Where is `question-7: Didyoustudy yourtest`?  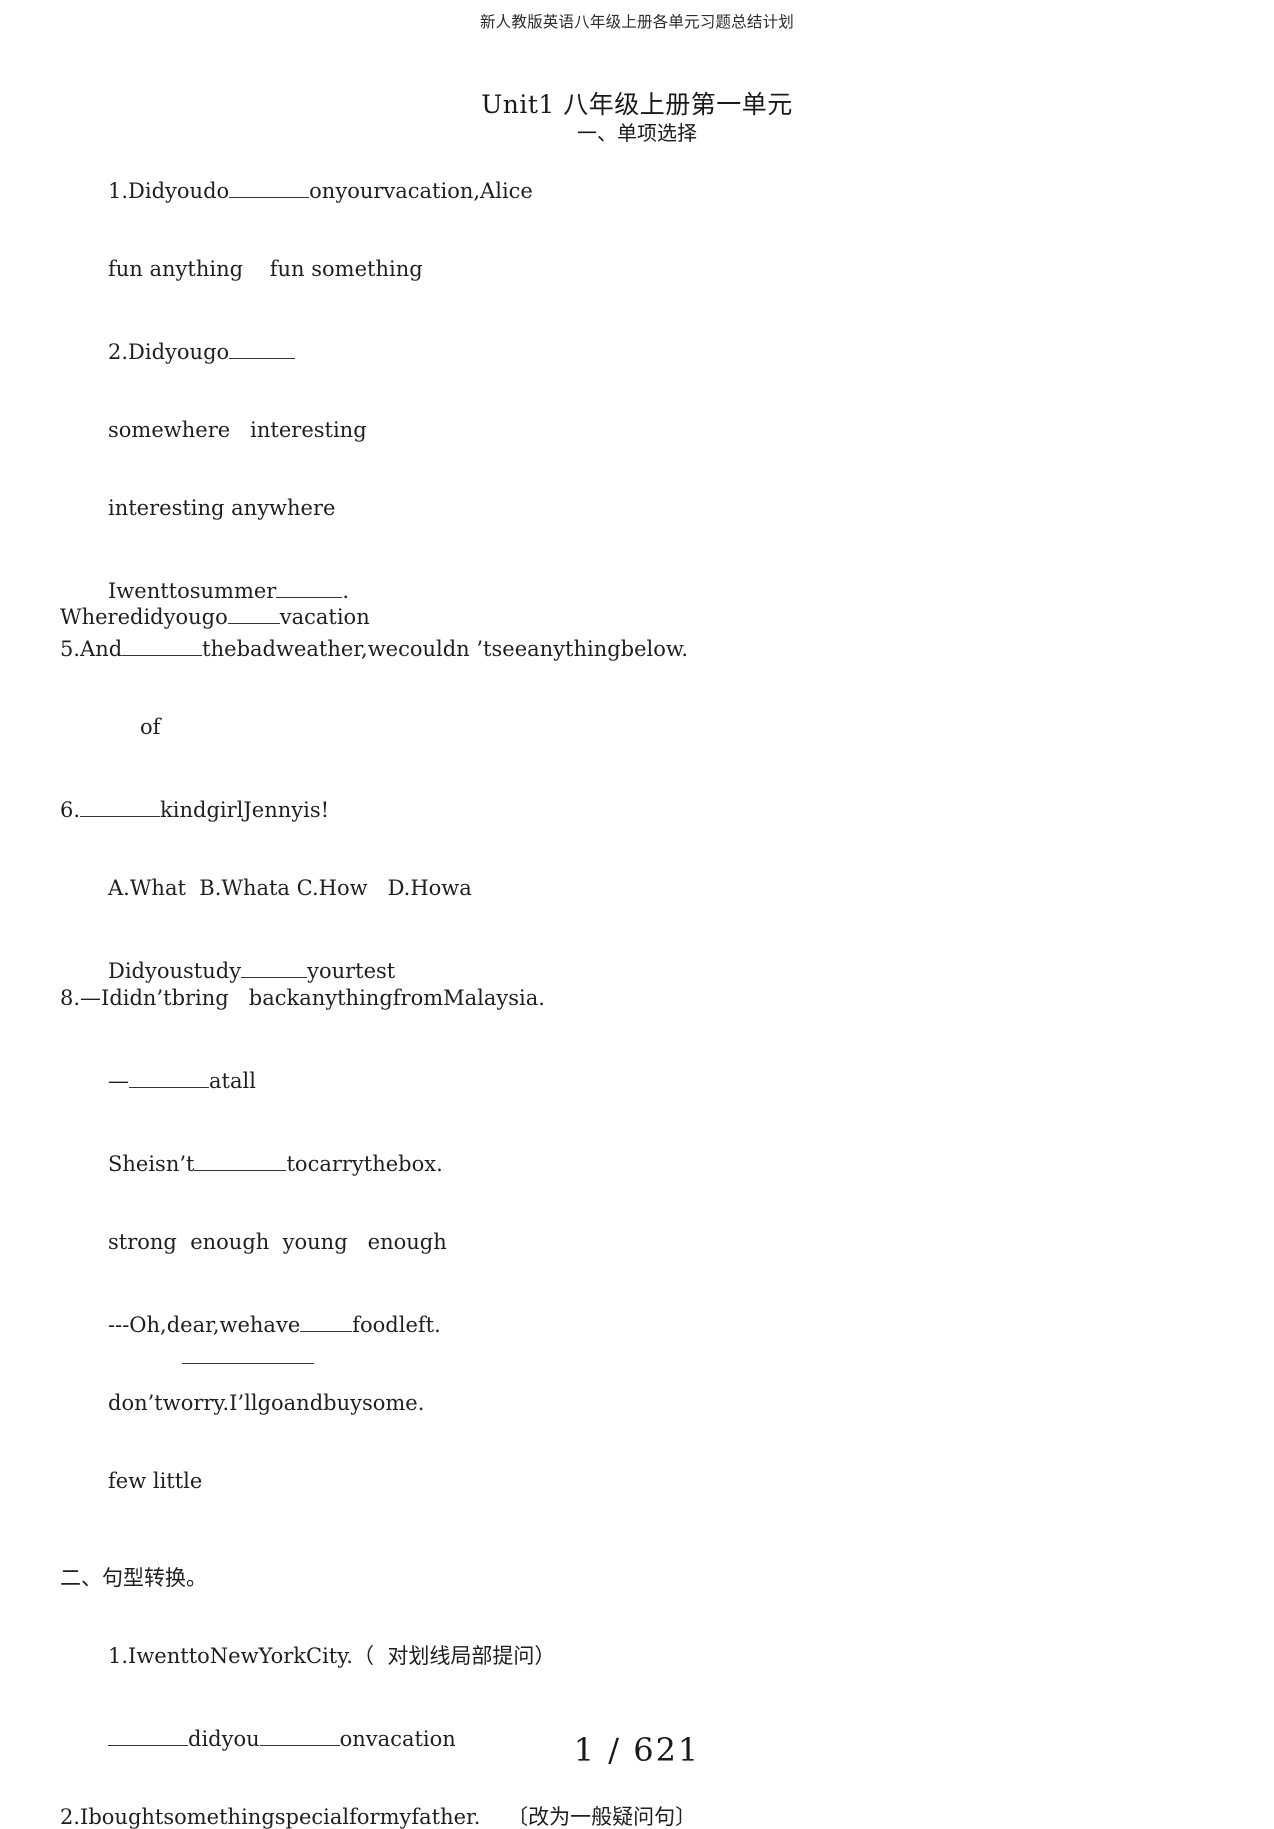 question-7: Didyoustudy yourtest is located at coordinates (637, 969).